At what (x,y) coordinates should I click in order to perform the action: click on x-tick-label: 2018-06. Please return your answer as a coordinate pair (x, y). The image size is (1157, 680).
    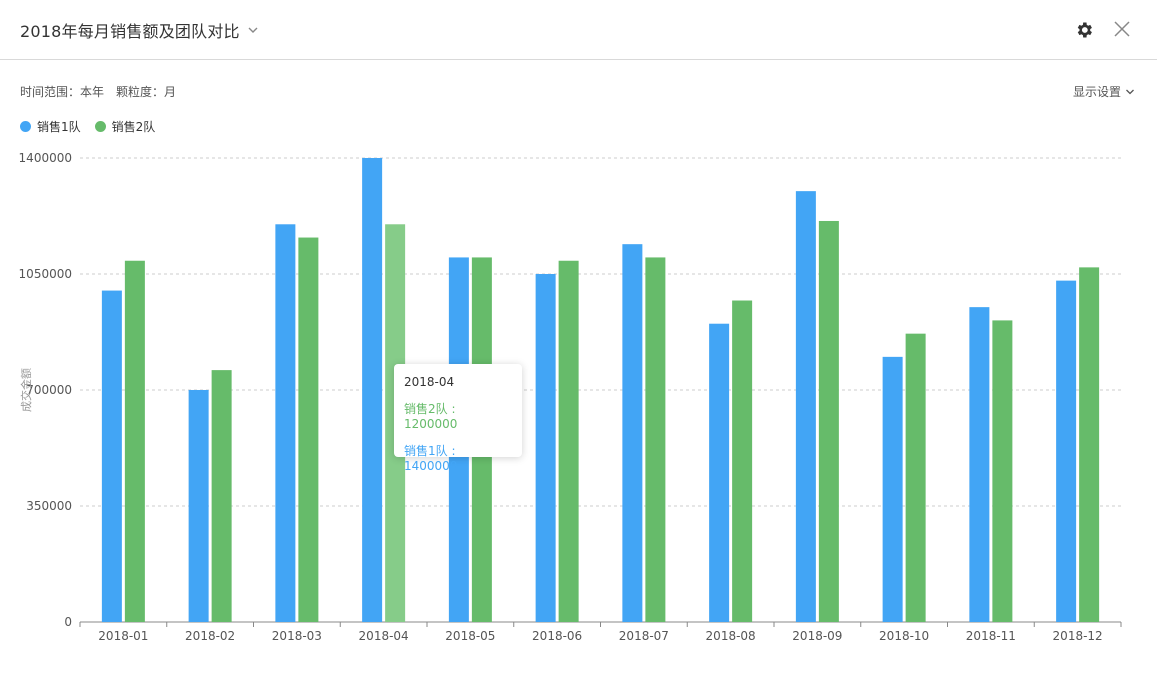
    Looking at the image, I should click on (557, 636).